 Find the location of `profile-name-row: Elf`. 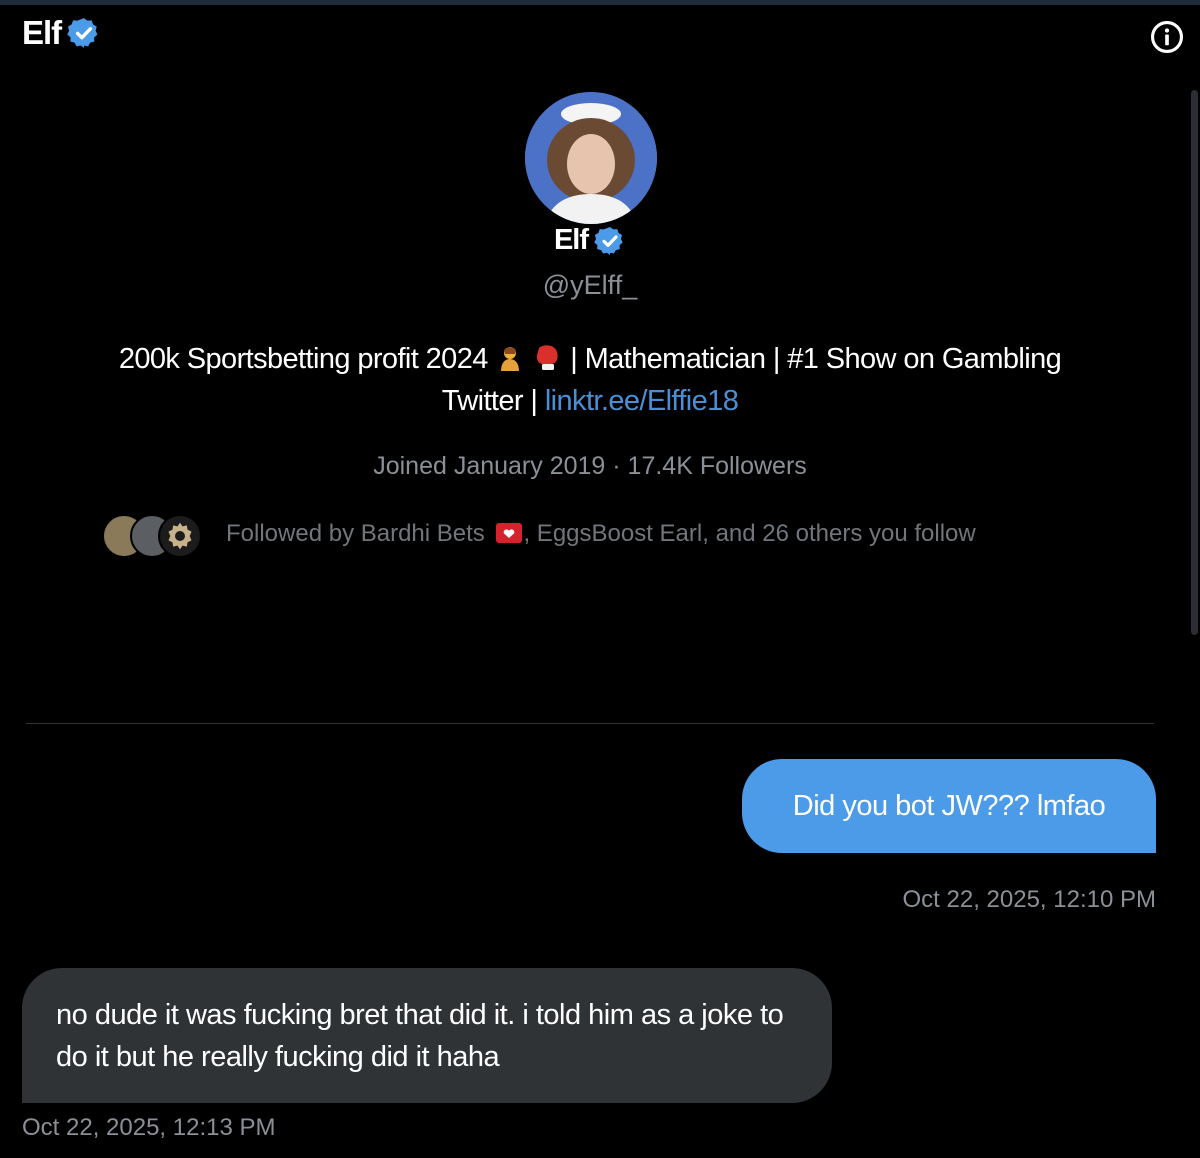

profile-name-row: Elf is located at coordinates (590, 240).